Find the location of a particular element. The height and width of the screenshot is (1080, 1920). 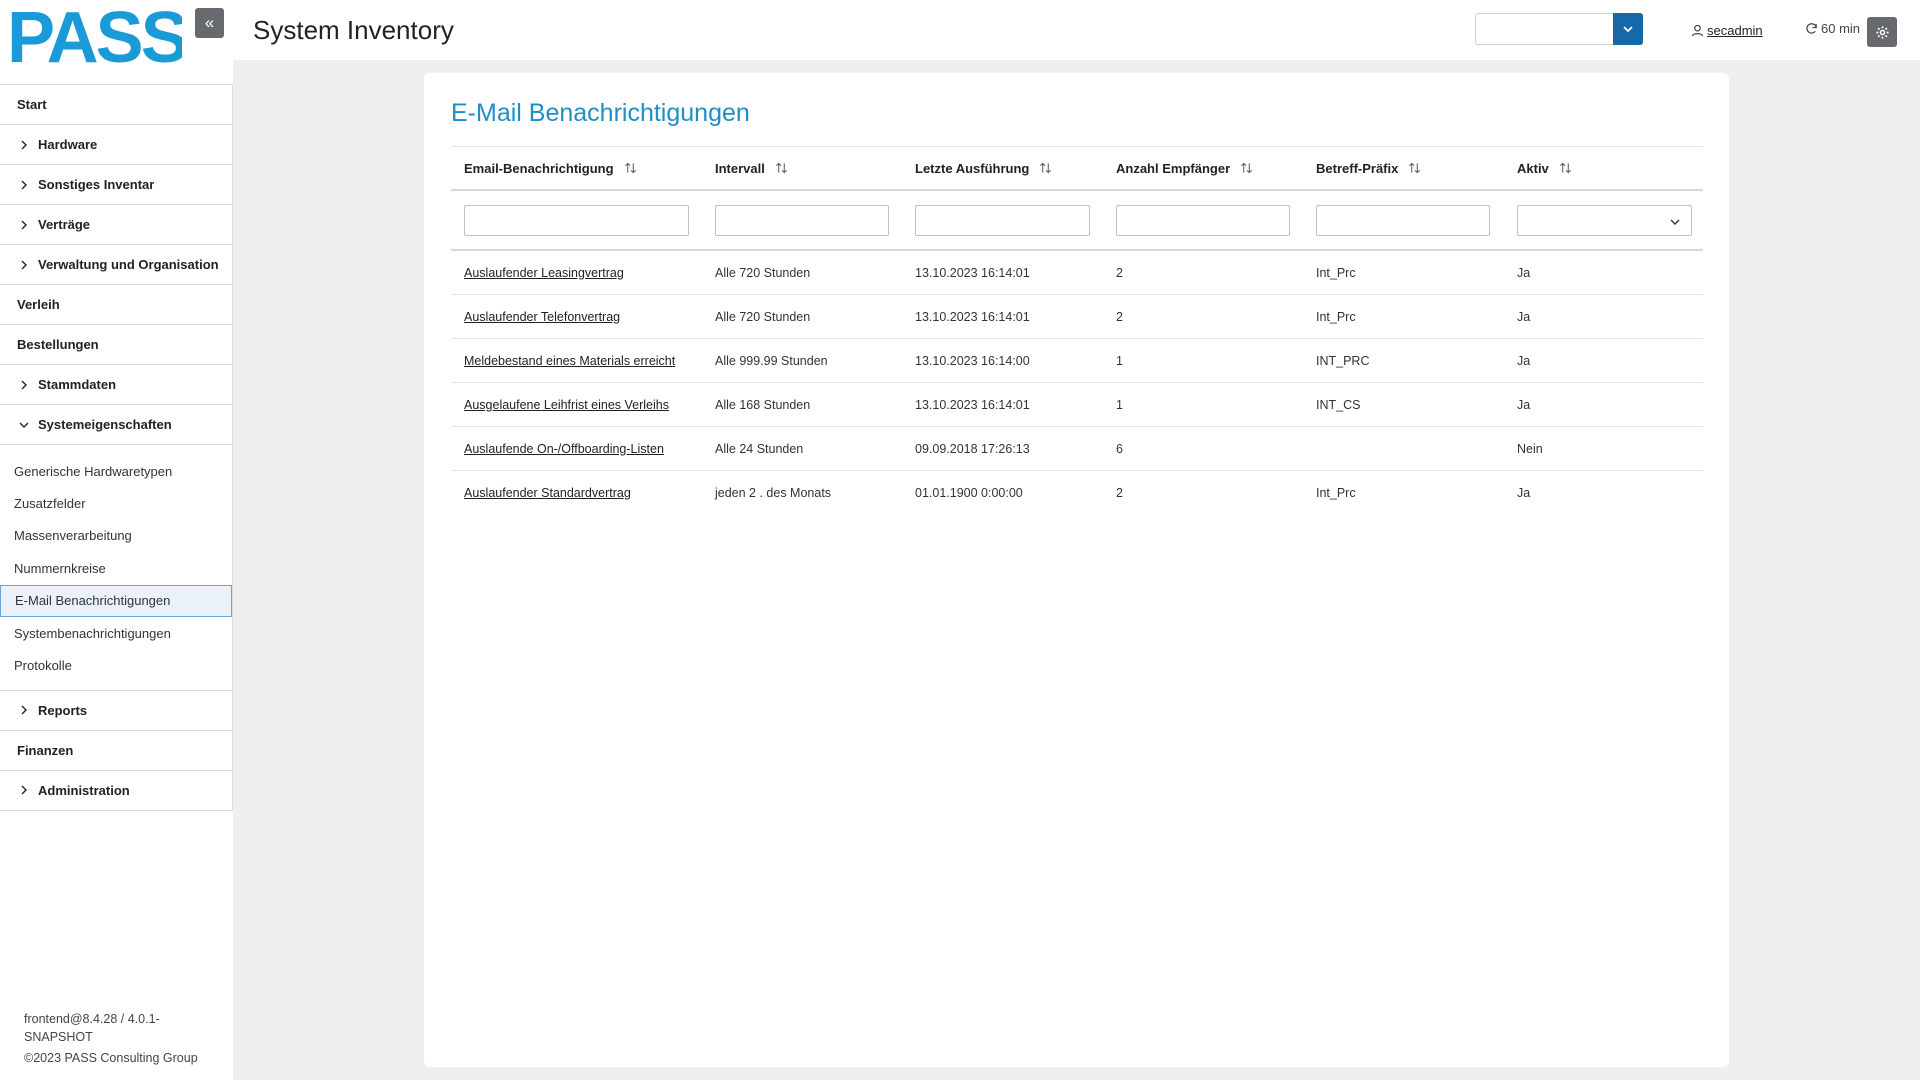

column-header-aktiv: Aktiv is located at coordinates (1603, 168).